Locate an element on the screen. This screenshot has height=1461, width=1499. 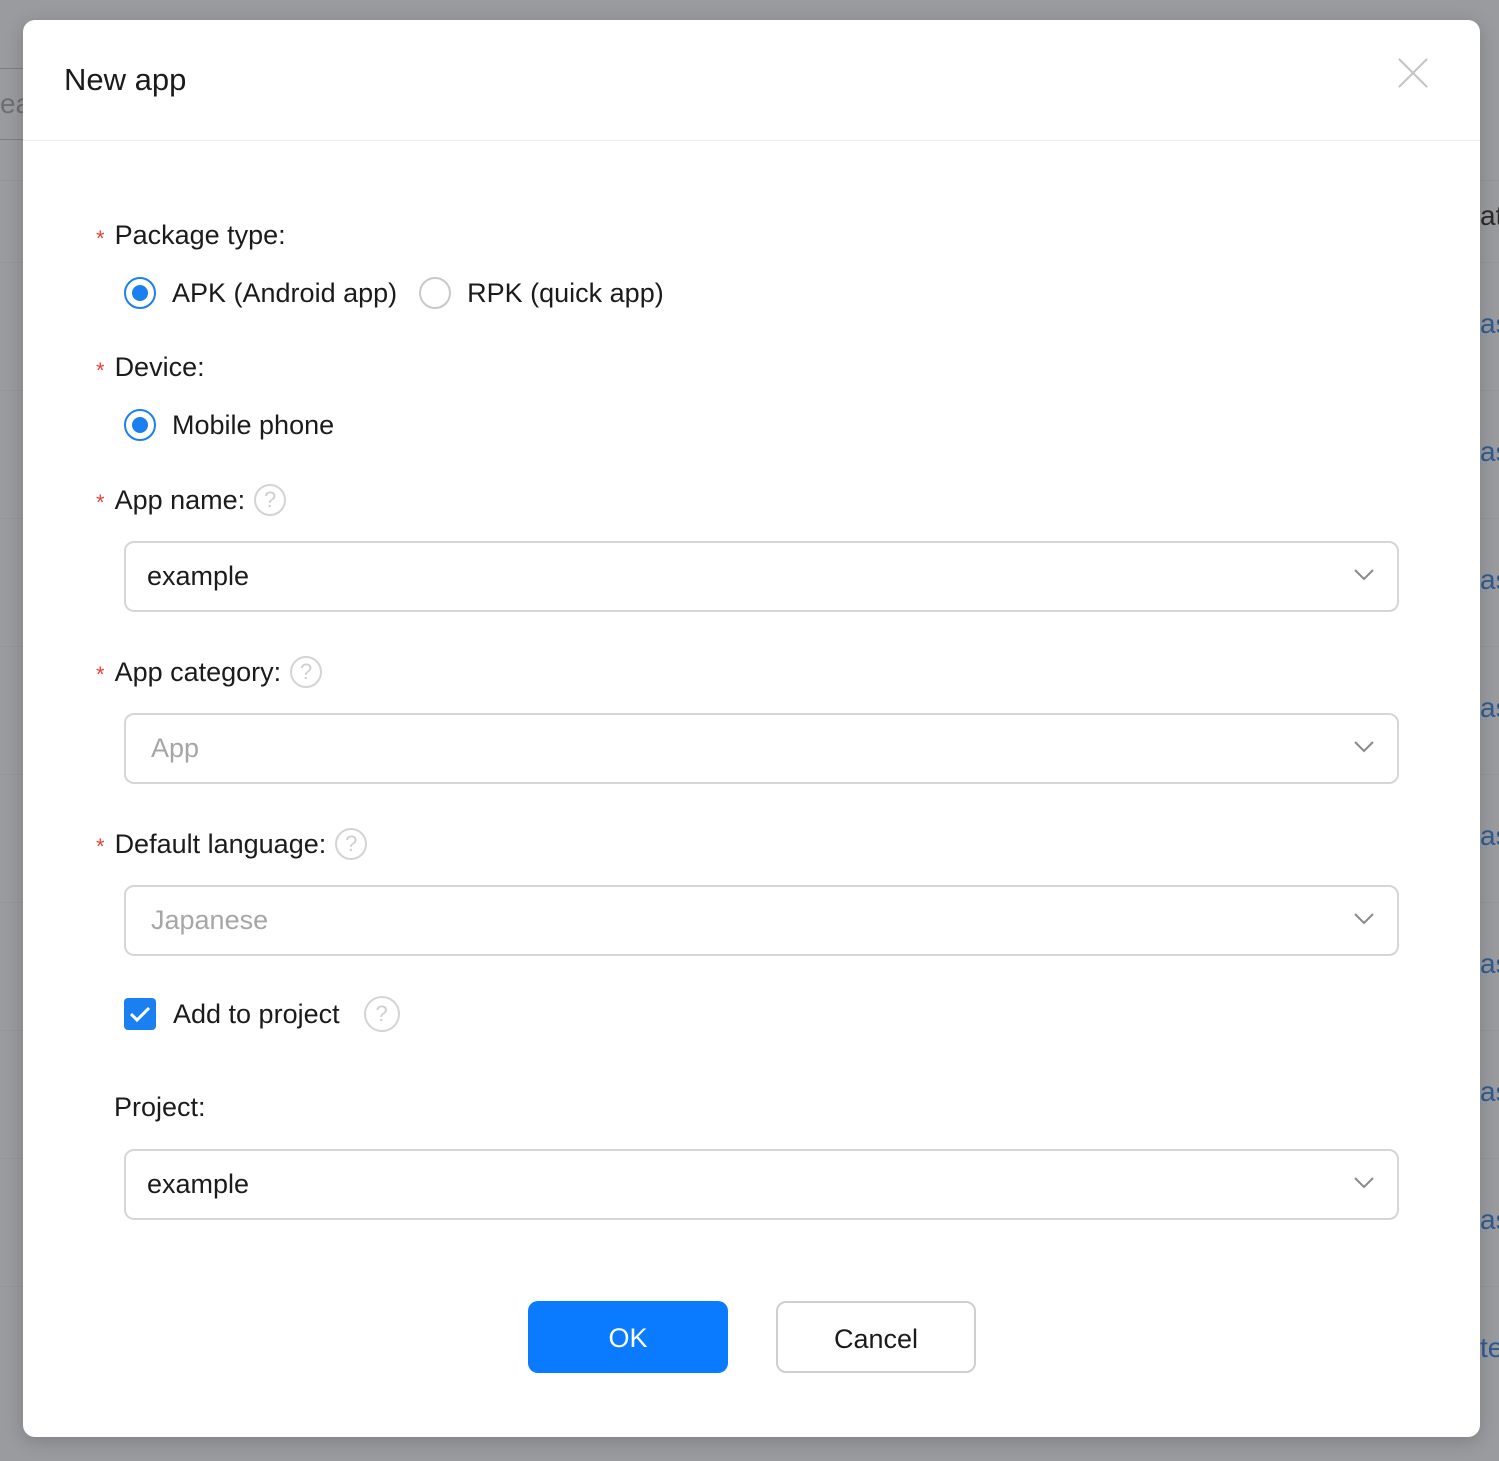
app-category-placeholder: App is located at coordinates (175, 748).